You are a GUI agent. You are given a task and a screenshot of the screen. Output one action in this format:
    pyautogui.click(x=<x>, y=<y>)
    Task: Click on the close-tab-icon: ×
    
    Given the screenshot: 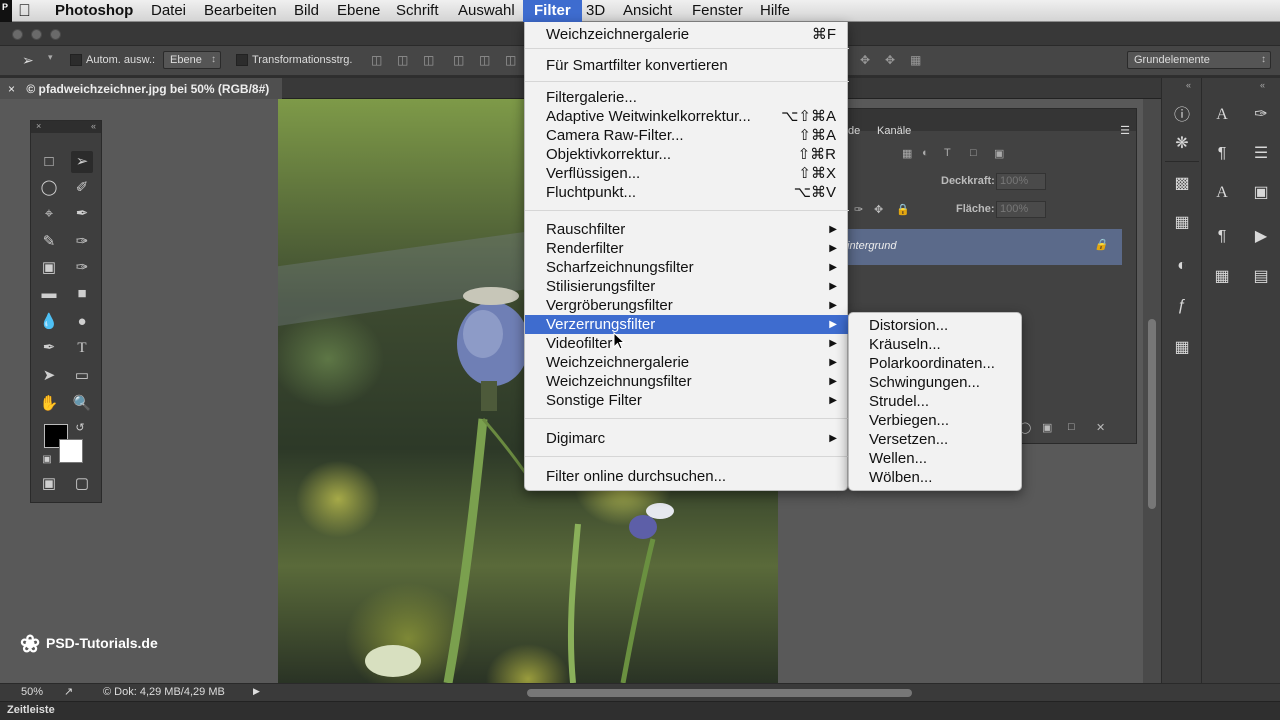 What is the action you would take?
    pyautogui.click(x=11, y=89)
    